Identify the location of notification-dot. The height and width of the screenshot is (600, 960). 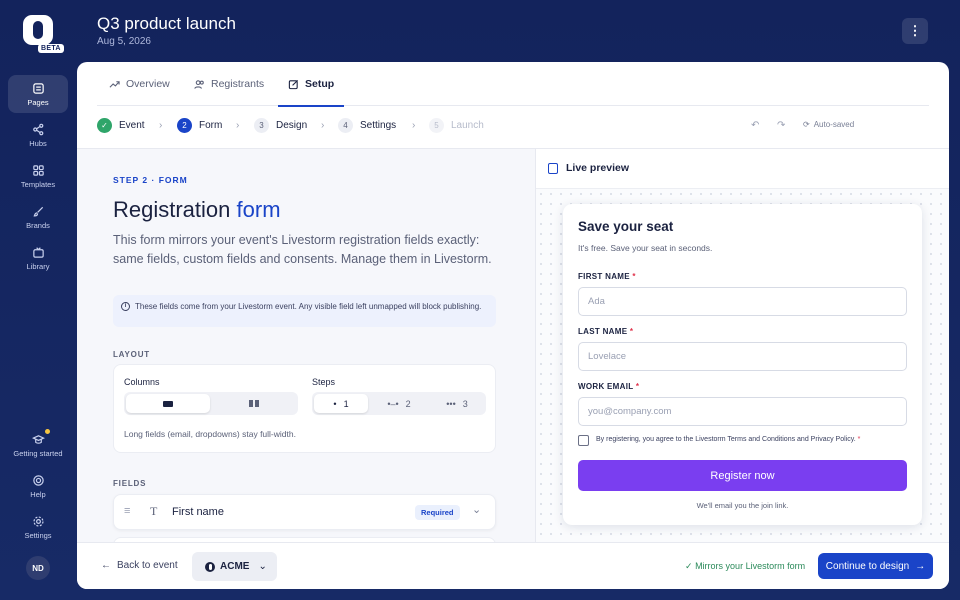
(47, 431).